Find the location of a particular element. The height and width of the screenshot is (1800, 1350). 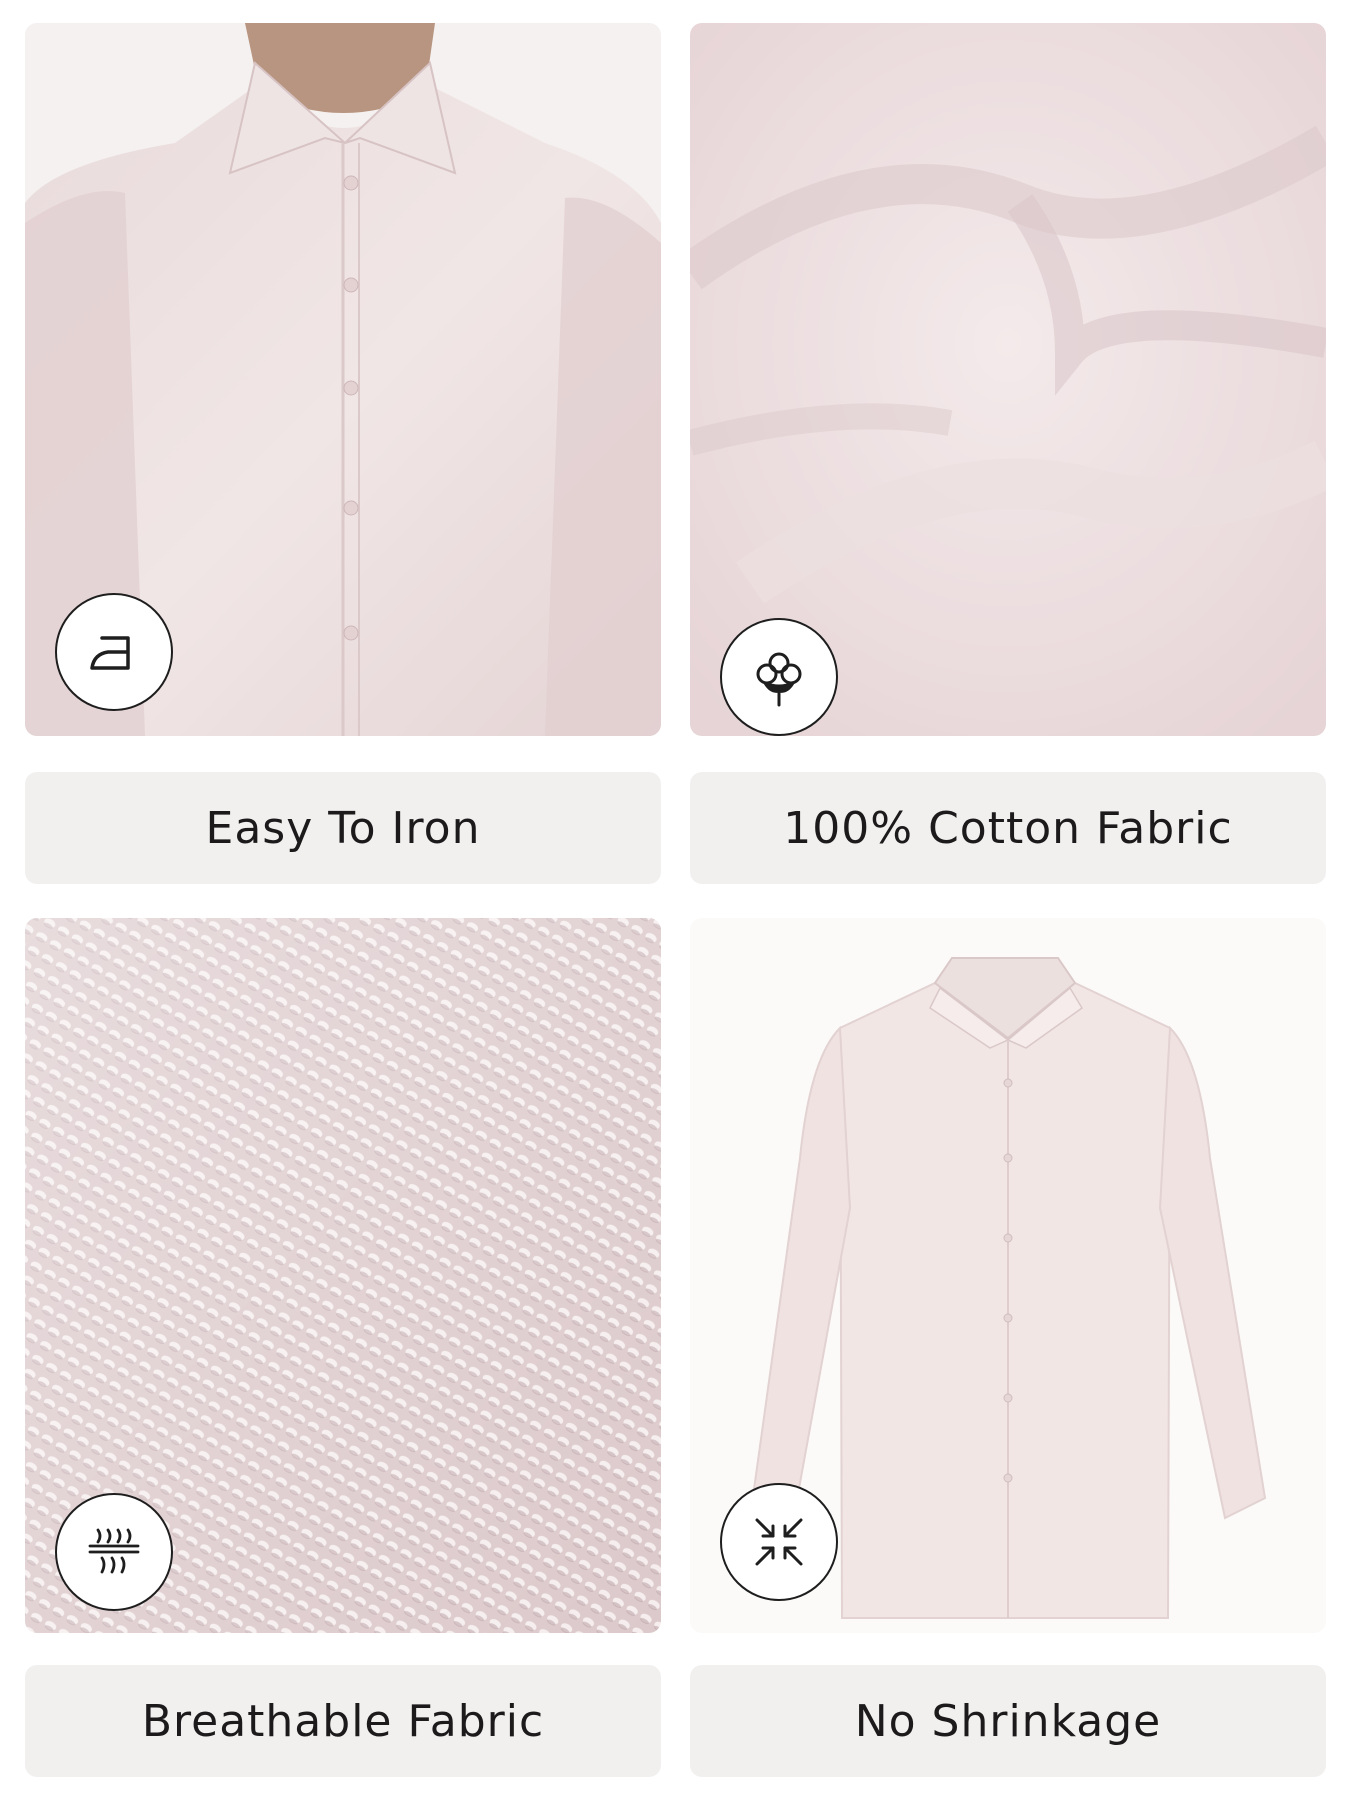

iron-icon is located at coordinates (114, 652).